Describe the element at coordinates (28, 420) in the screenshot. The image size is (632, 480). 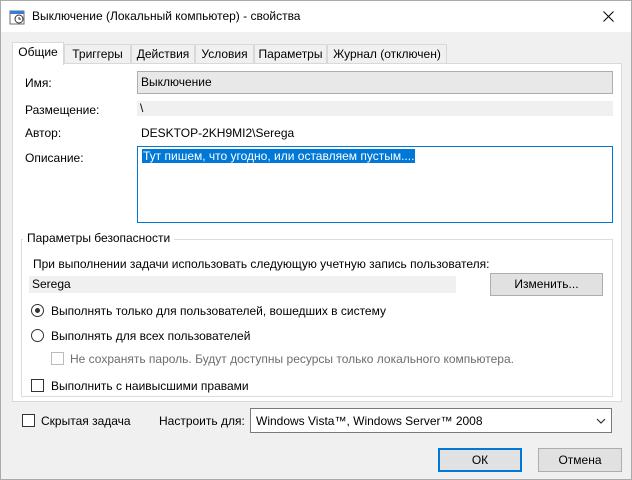
I see `hidden-task-checkbox` at that location.